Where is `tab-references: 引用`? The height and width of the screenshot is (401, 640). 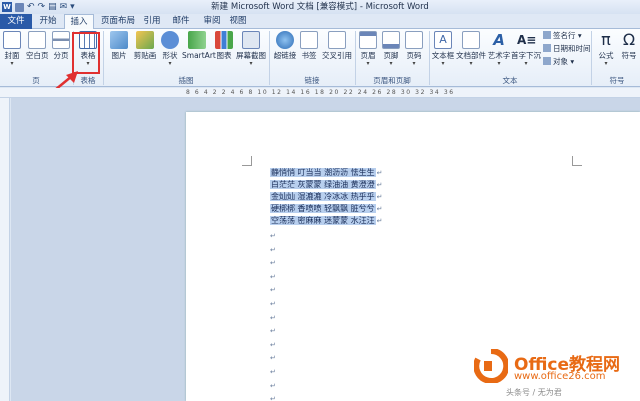
tab-references: 引用 is located at coordinates (152, 21).